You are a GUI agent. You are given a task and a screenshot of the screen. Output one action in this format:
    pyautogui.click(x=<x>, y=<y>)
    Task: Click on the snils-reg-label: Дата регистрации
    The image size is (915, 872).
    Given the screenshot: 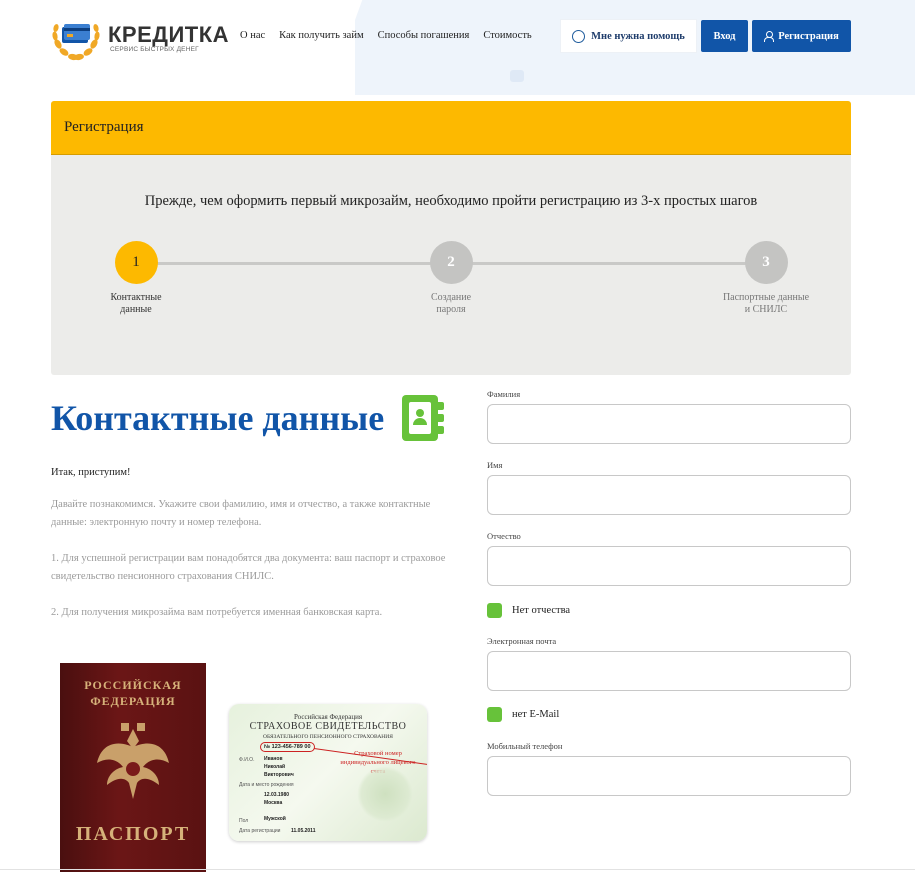 What is the action you would take?
    pyautogui.click(x=260, y=831)
    